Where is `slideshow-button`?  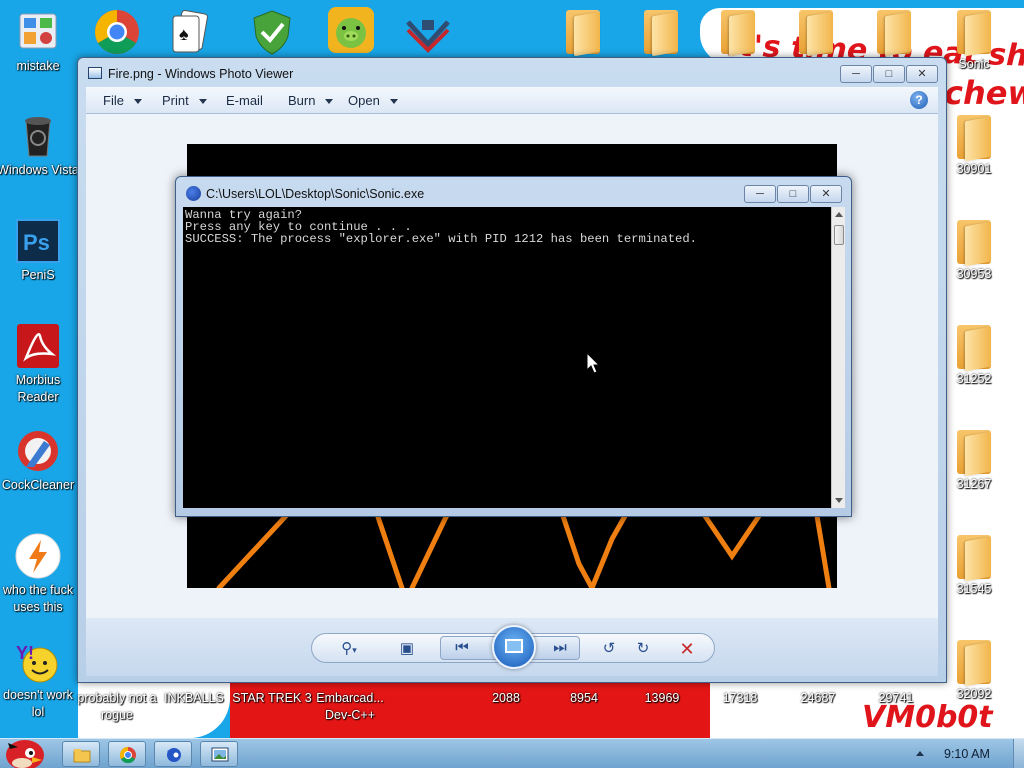
slideshow-button is located at coordinates (514, 647).